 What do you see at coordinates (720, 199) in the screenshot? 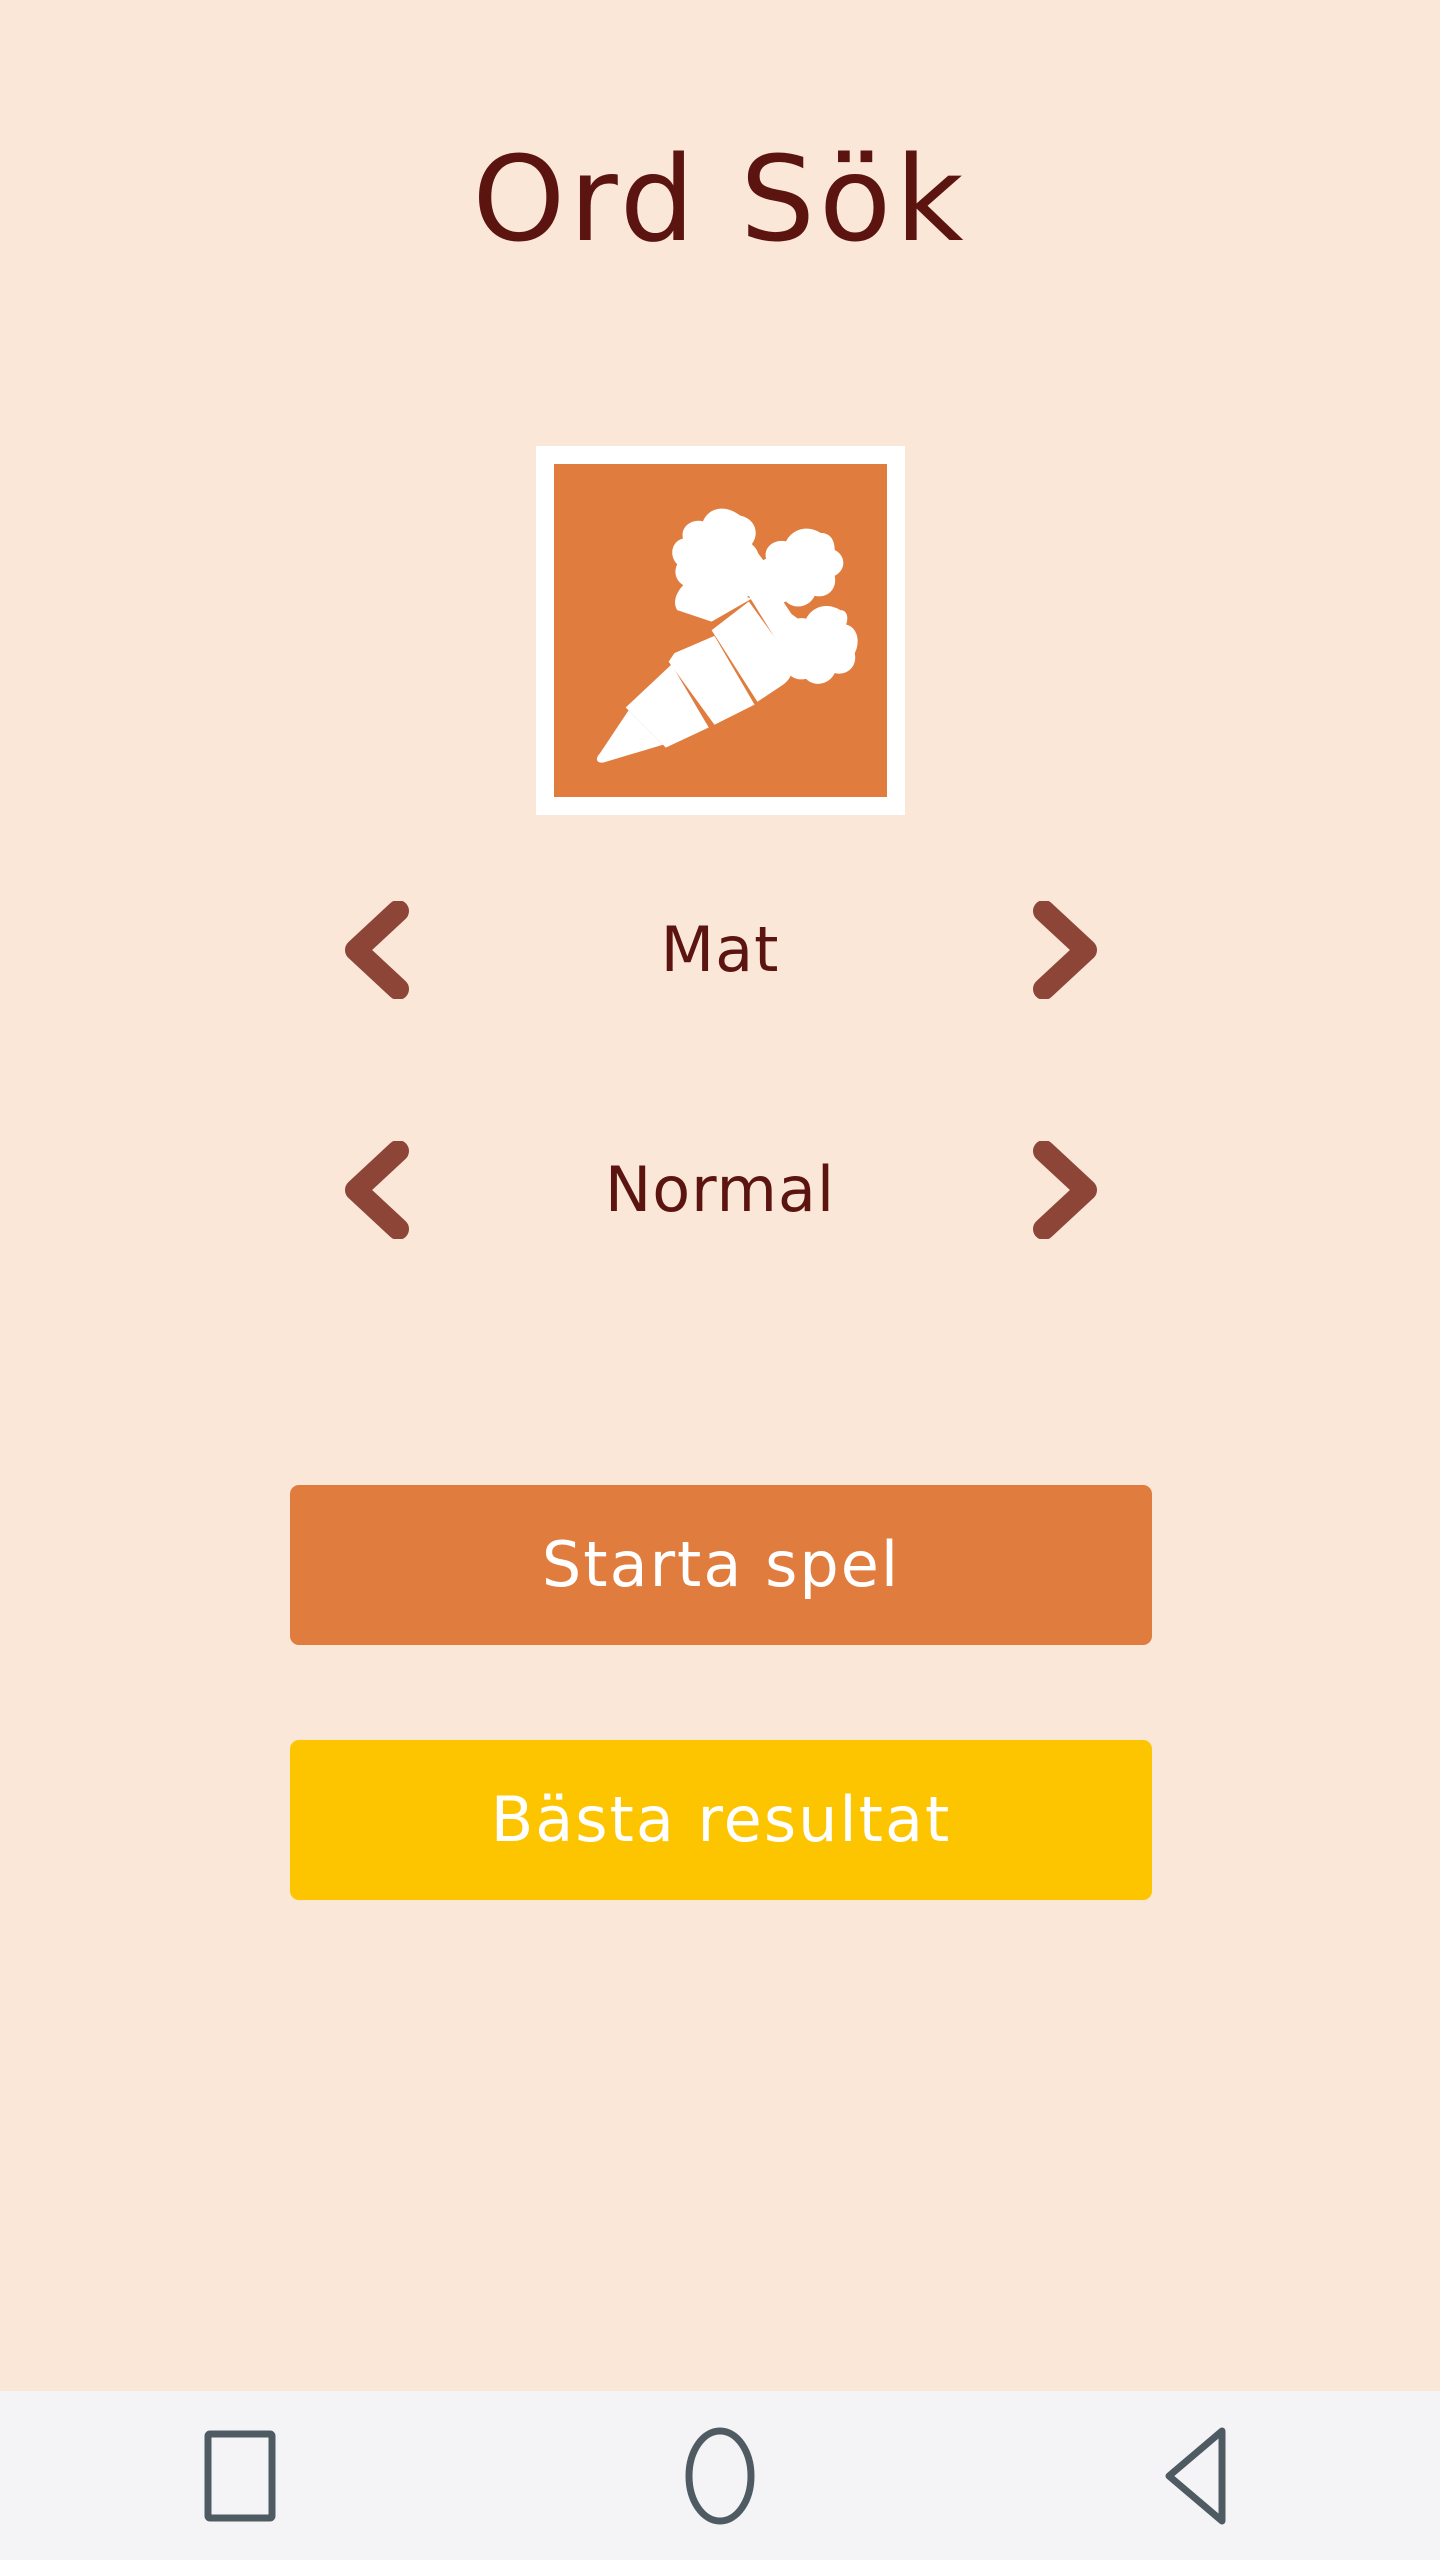
I see `page-title: Ord Sök` at bounding box center [720, 199].